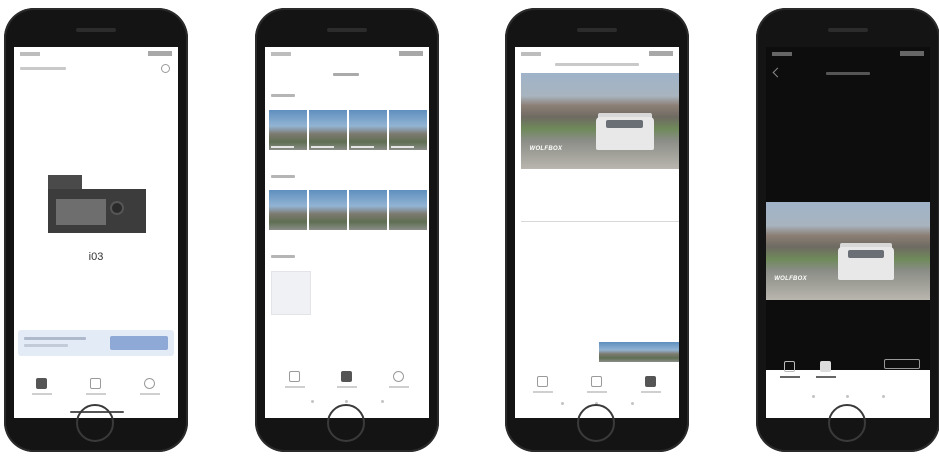  I want to click on download-button, so click(790, 376).